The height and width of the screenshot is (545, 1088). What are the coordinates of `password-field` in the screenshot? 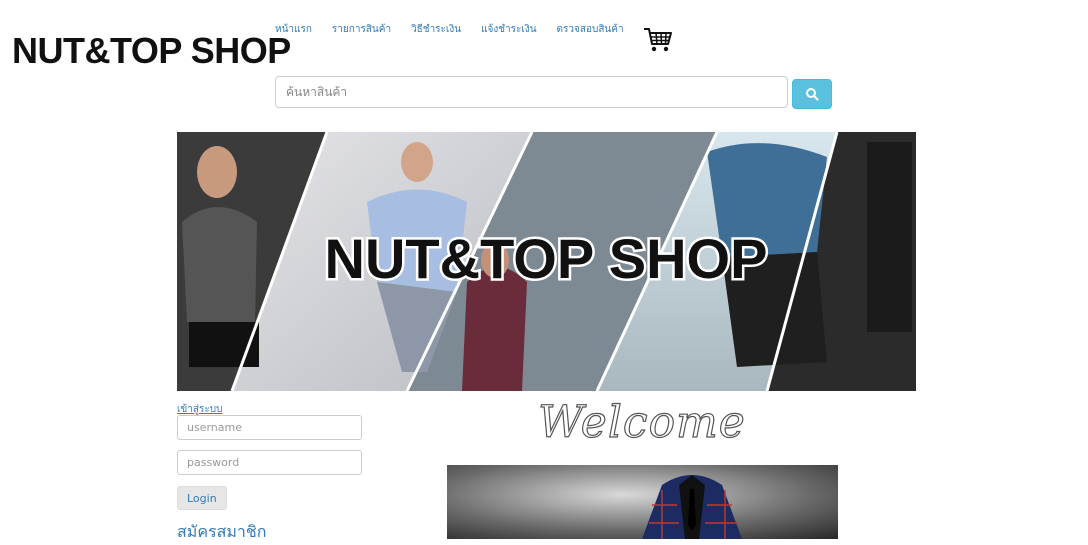 It's located at (269, 462).